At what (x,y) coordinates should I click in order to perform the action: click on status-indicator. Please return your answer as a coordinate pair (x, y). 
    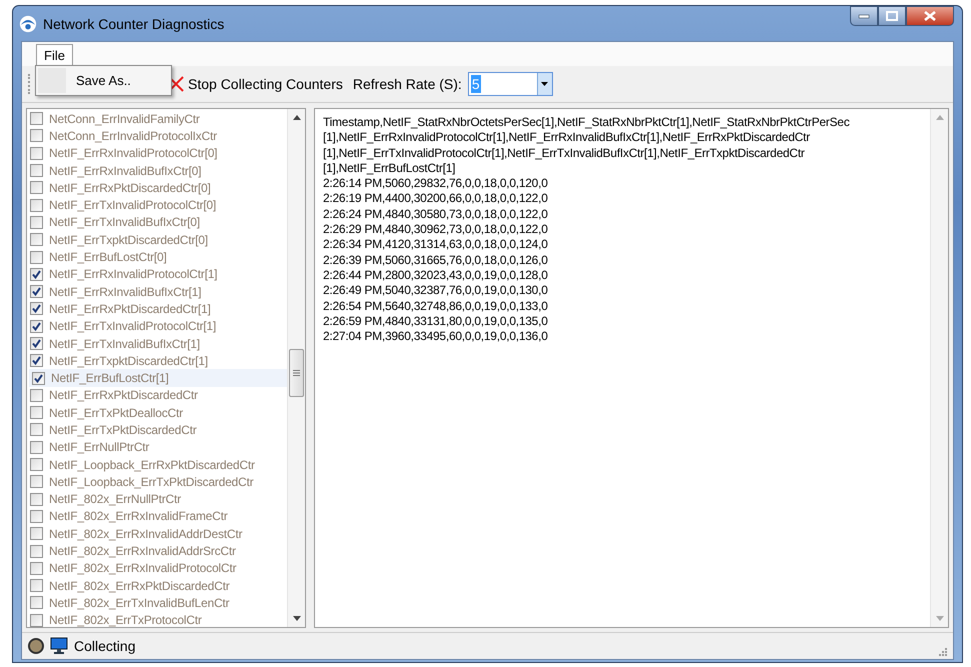
    Looking at the image, I should click on (36, 646).